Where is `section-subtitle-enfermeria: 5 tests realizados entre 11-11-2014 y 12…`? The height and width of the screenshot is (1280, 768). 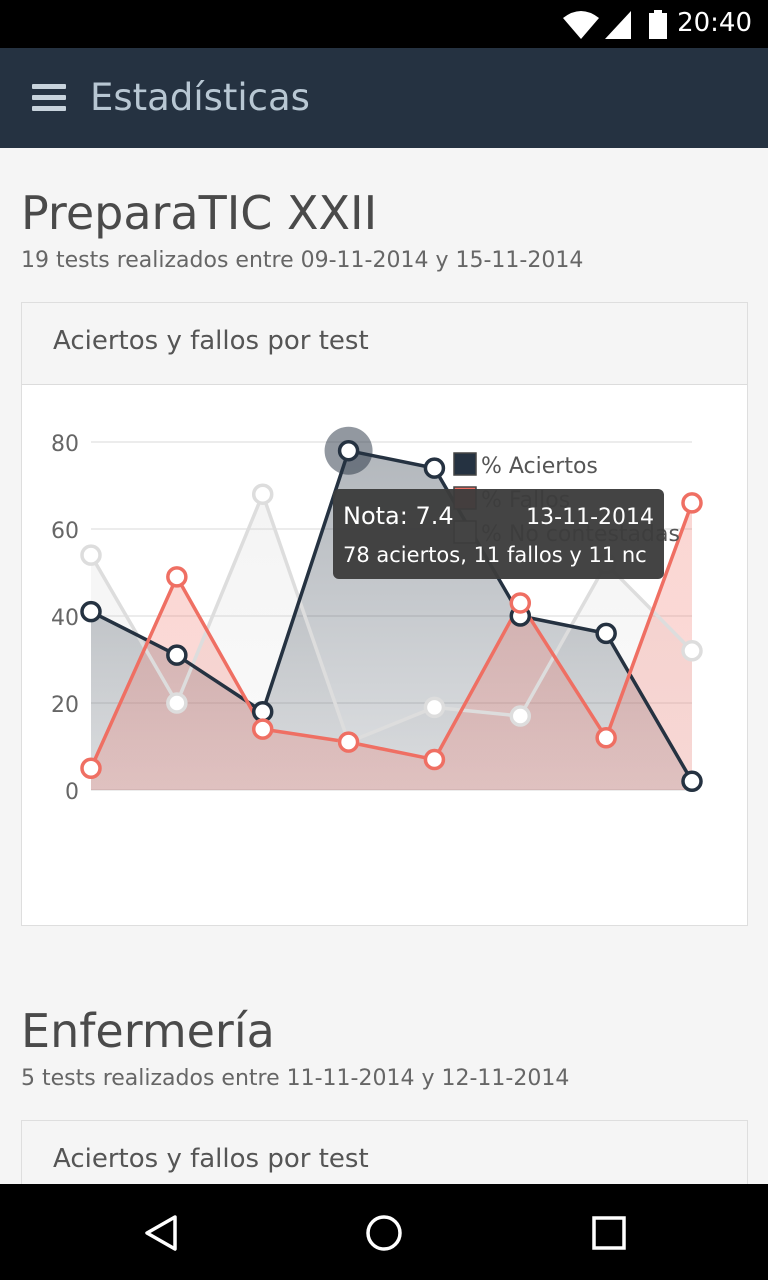
section-subtitle-enfermeria: 5 tests realizados entre 11-11-2014 y 12… is located at coordinates (295, 1078).